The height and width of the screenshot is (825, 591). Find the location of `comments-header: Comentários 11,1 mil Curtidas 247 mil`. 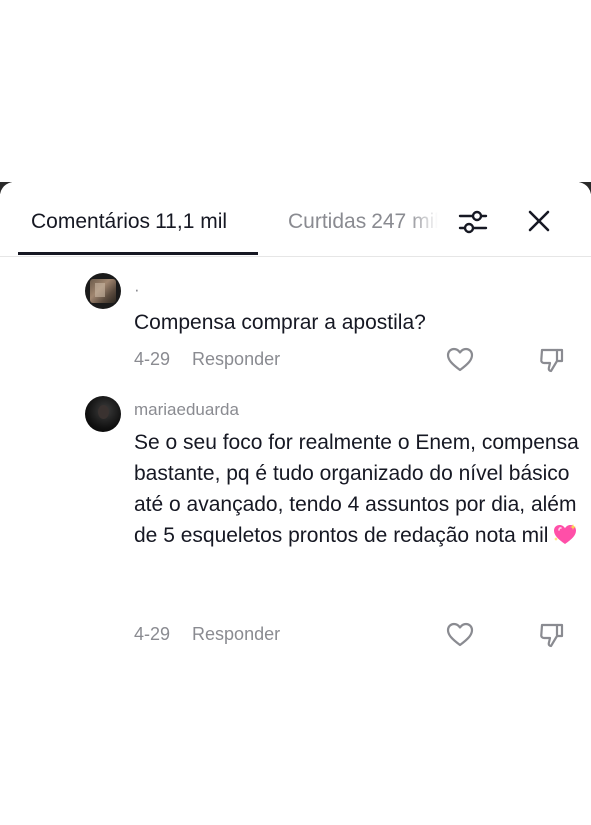

comments-header: Comentários 11,1 mil Curtidas 247 mil is located at coordinates (295, 219).